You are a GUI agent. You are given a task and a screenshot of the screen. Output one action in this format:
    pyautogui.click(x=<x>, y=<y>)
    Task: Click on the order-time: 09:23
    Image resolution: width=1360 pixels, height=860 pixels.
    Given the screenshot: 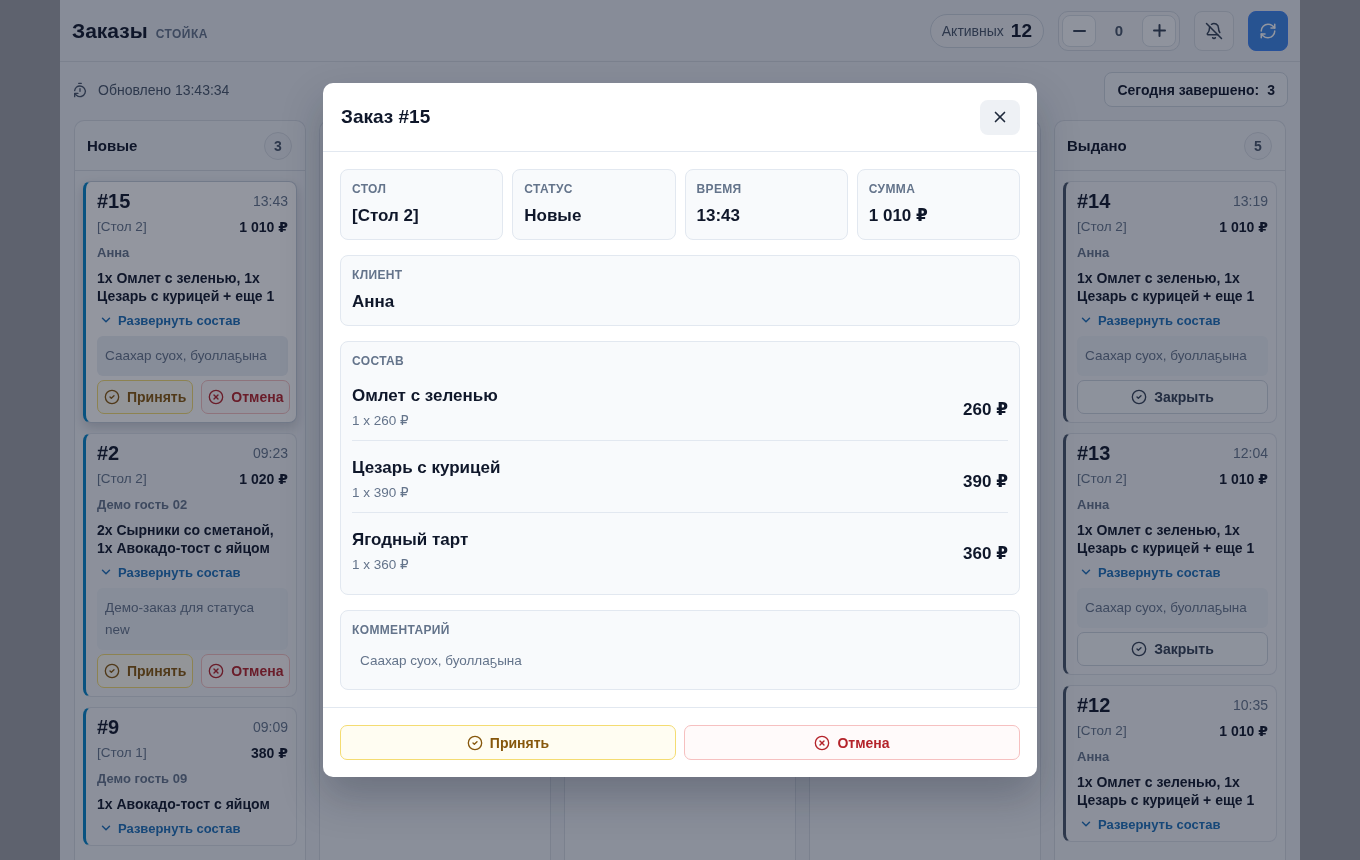 What is the action you would take?
    pyautogui.click(x=270, y=453)
    